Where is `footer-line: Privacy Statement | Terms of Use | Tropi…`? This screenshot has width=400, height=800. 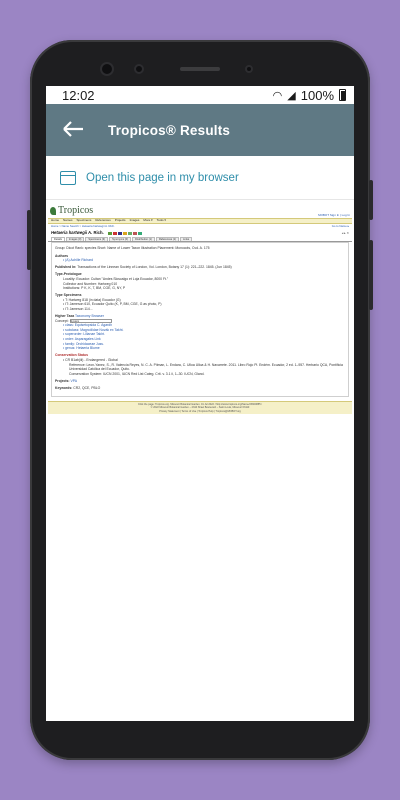
footer-line: Privacy Statement | Terms of Use | Tropi… is located at coordinates (200, 411).